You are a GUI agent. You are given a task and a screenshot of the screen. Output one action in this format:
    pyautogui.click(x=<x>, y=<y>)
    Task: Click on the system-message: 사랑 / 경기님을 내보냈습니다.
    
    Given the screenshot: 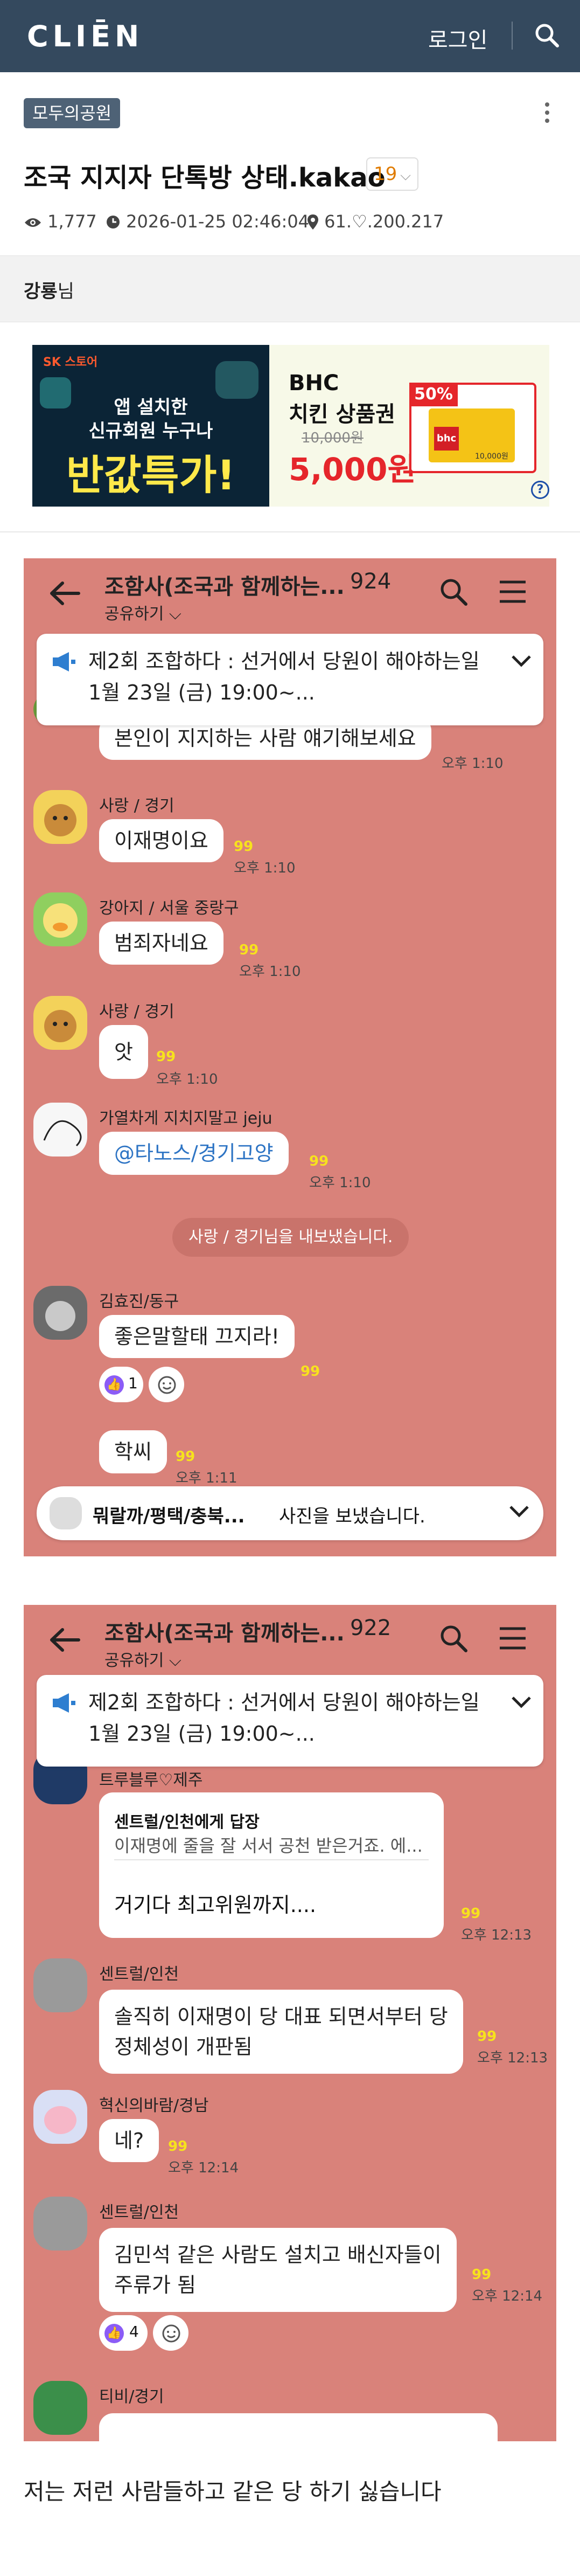 What is the action you would take?
    pyautogui.click(x=291, y=1237)
    